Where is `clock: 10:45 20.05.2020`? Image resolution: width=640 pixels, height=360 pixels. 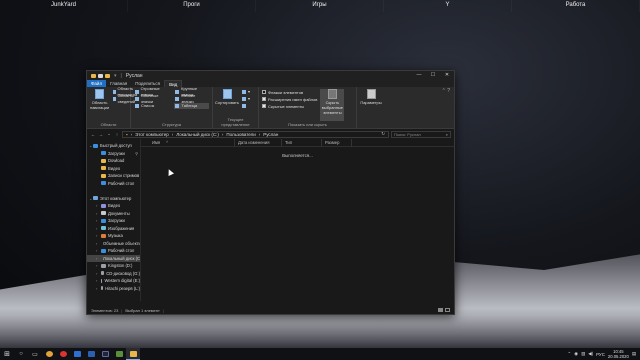 clock: 10:45 20.05.2020 is located at coordinates (618, 354).